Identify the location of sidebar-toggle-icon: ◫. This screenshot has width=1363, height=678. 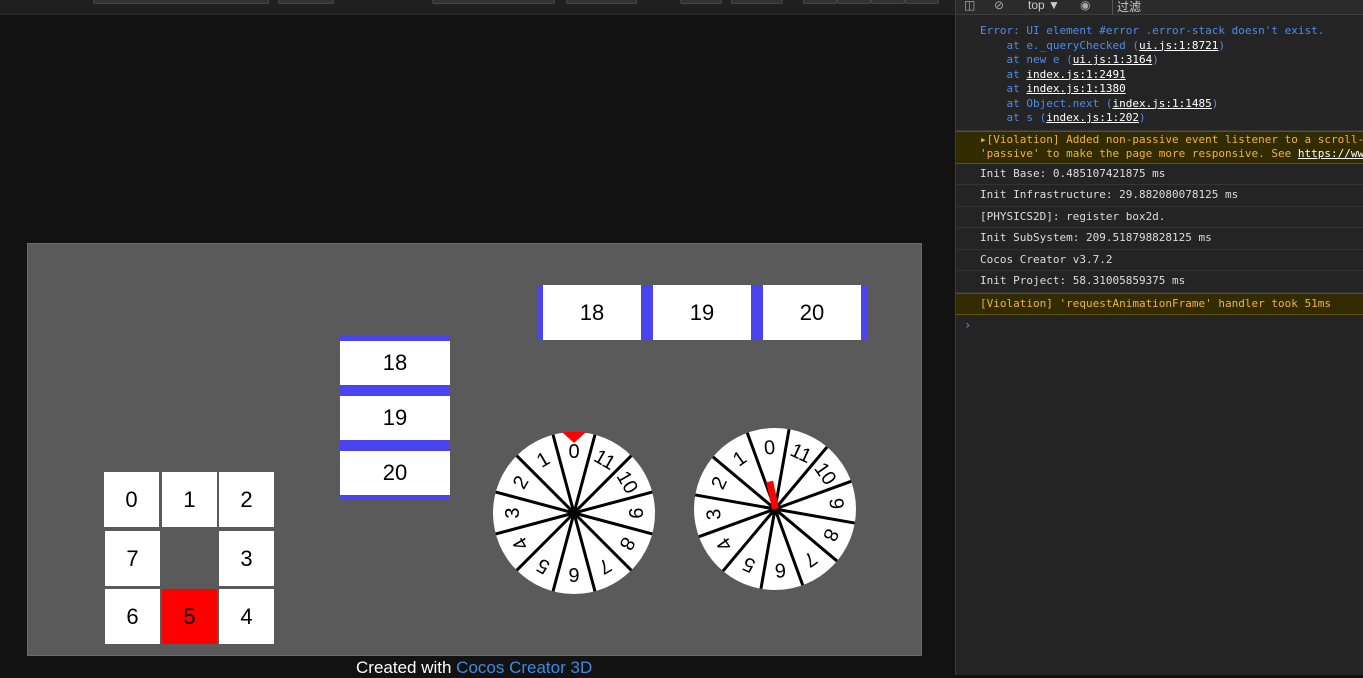
(969, 6).